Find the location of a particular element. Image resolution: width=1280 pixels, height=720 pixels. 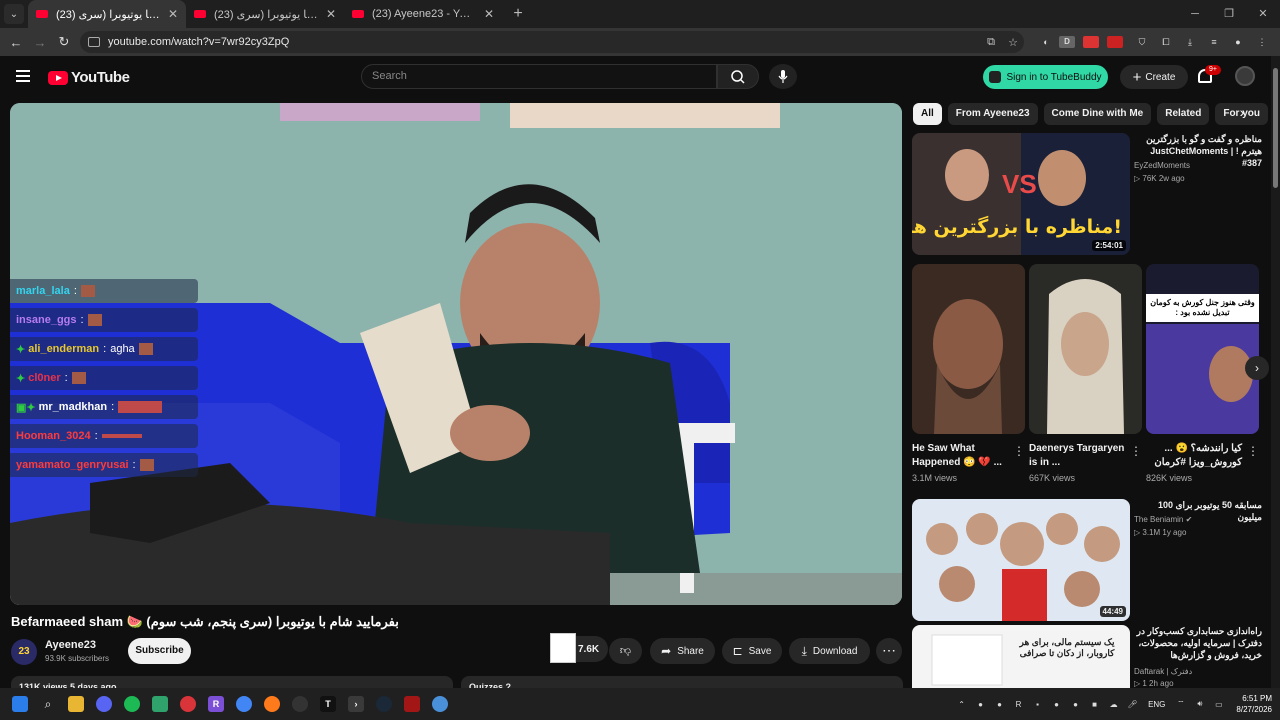

typora-icon: T is located at coordinates (328, 704).